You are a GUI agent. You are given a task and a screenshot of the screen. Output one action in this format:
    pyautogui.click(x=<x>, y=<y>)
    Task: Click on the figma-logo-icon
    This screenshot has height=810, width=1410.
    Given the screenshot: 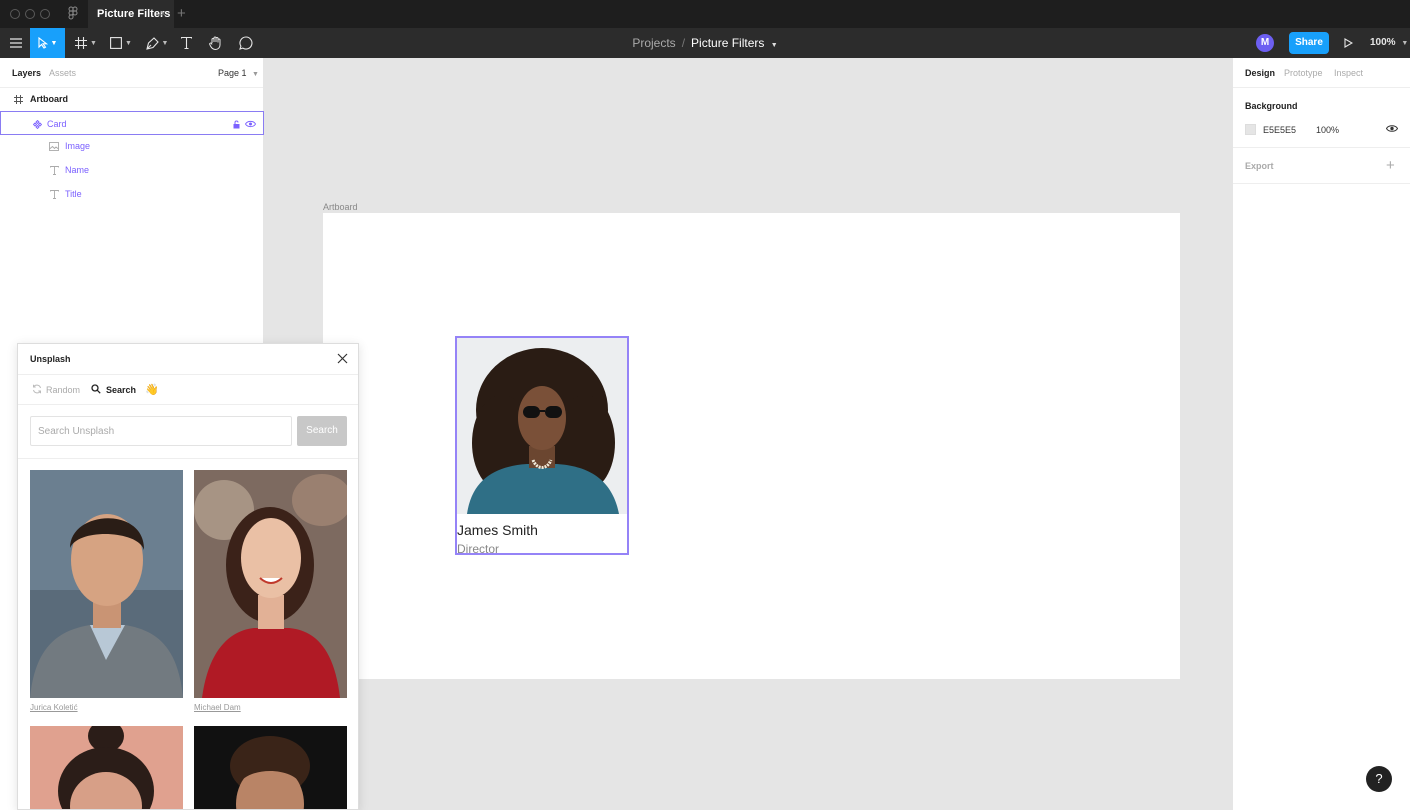 What is the action you would take?
    pyautogui.click(x=73, y=14)
    